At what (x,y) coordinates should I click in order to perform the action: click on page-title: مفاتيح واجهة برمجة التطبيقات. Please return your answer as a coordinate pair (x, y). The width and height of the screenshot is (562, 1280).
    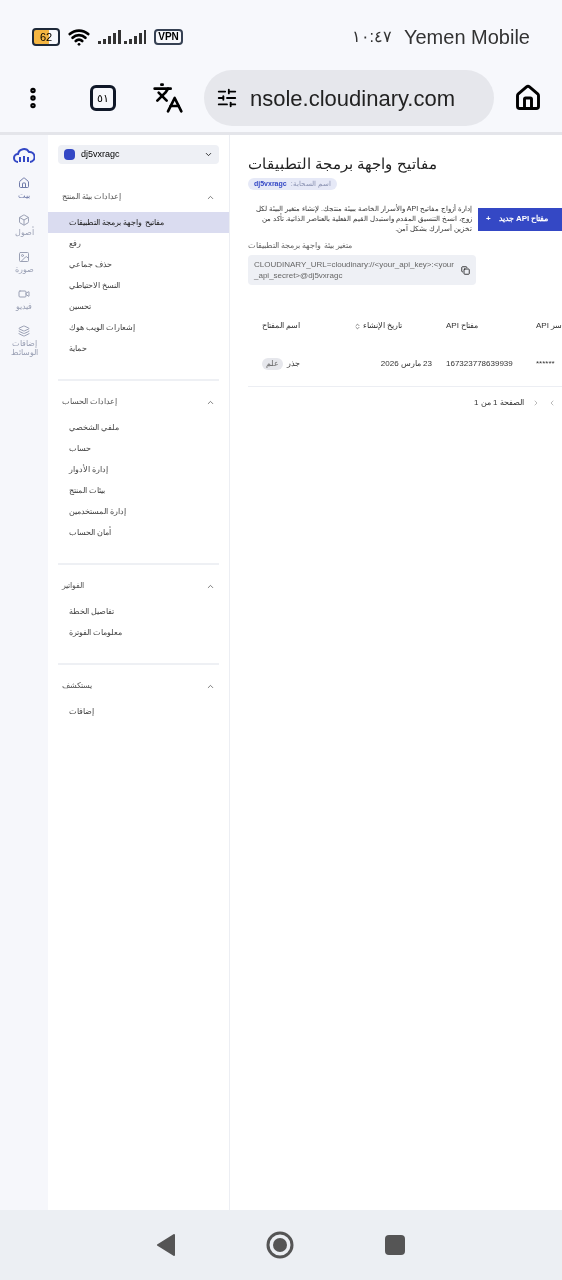
    Looking at the image, I should click on (342, 164).